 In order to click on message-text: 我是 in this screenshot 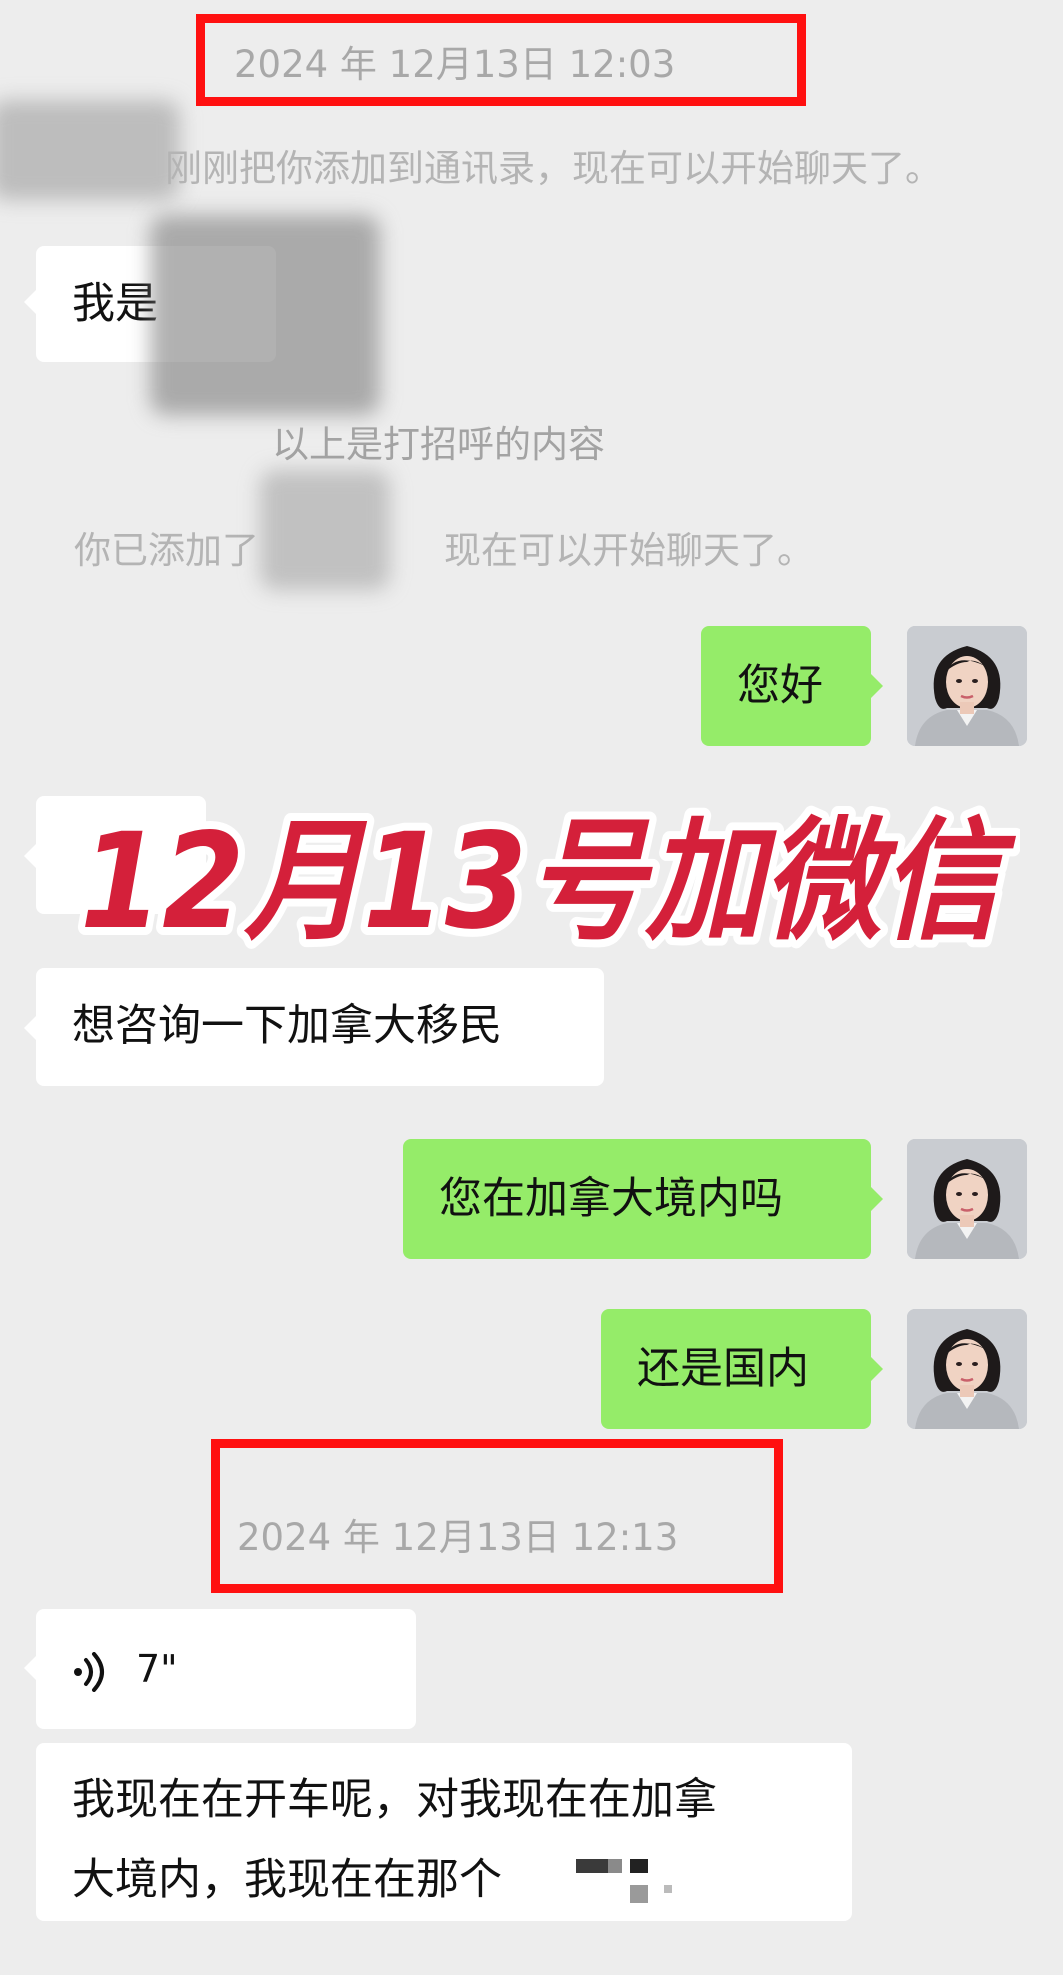, I will do `click(115, 304)`.